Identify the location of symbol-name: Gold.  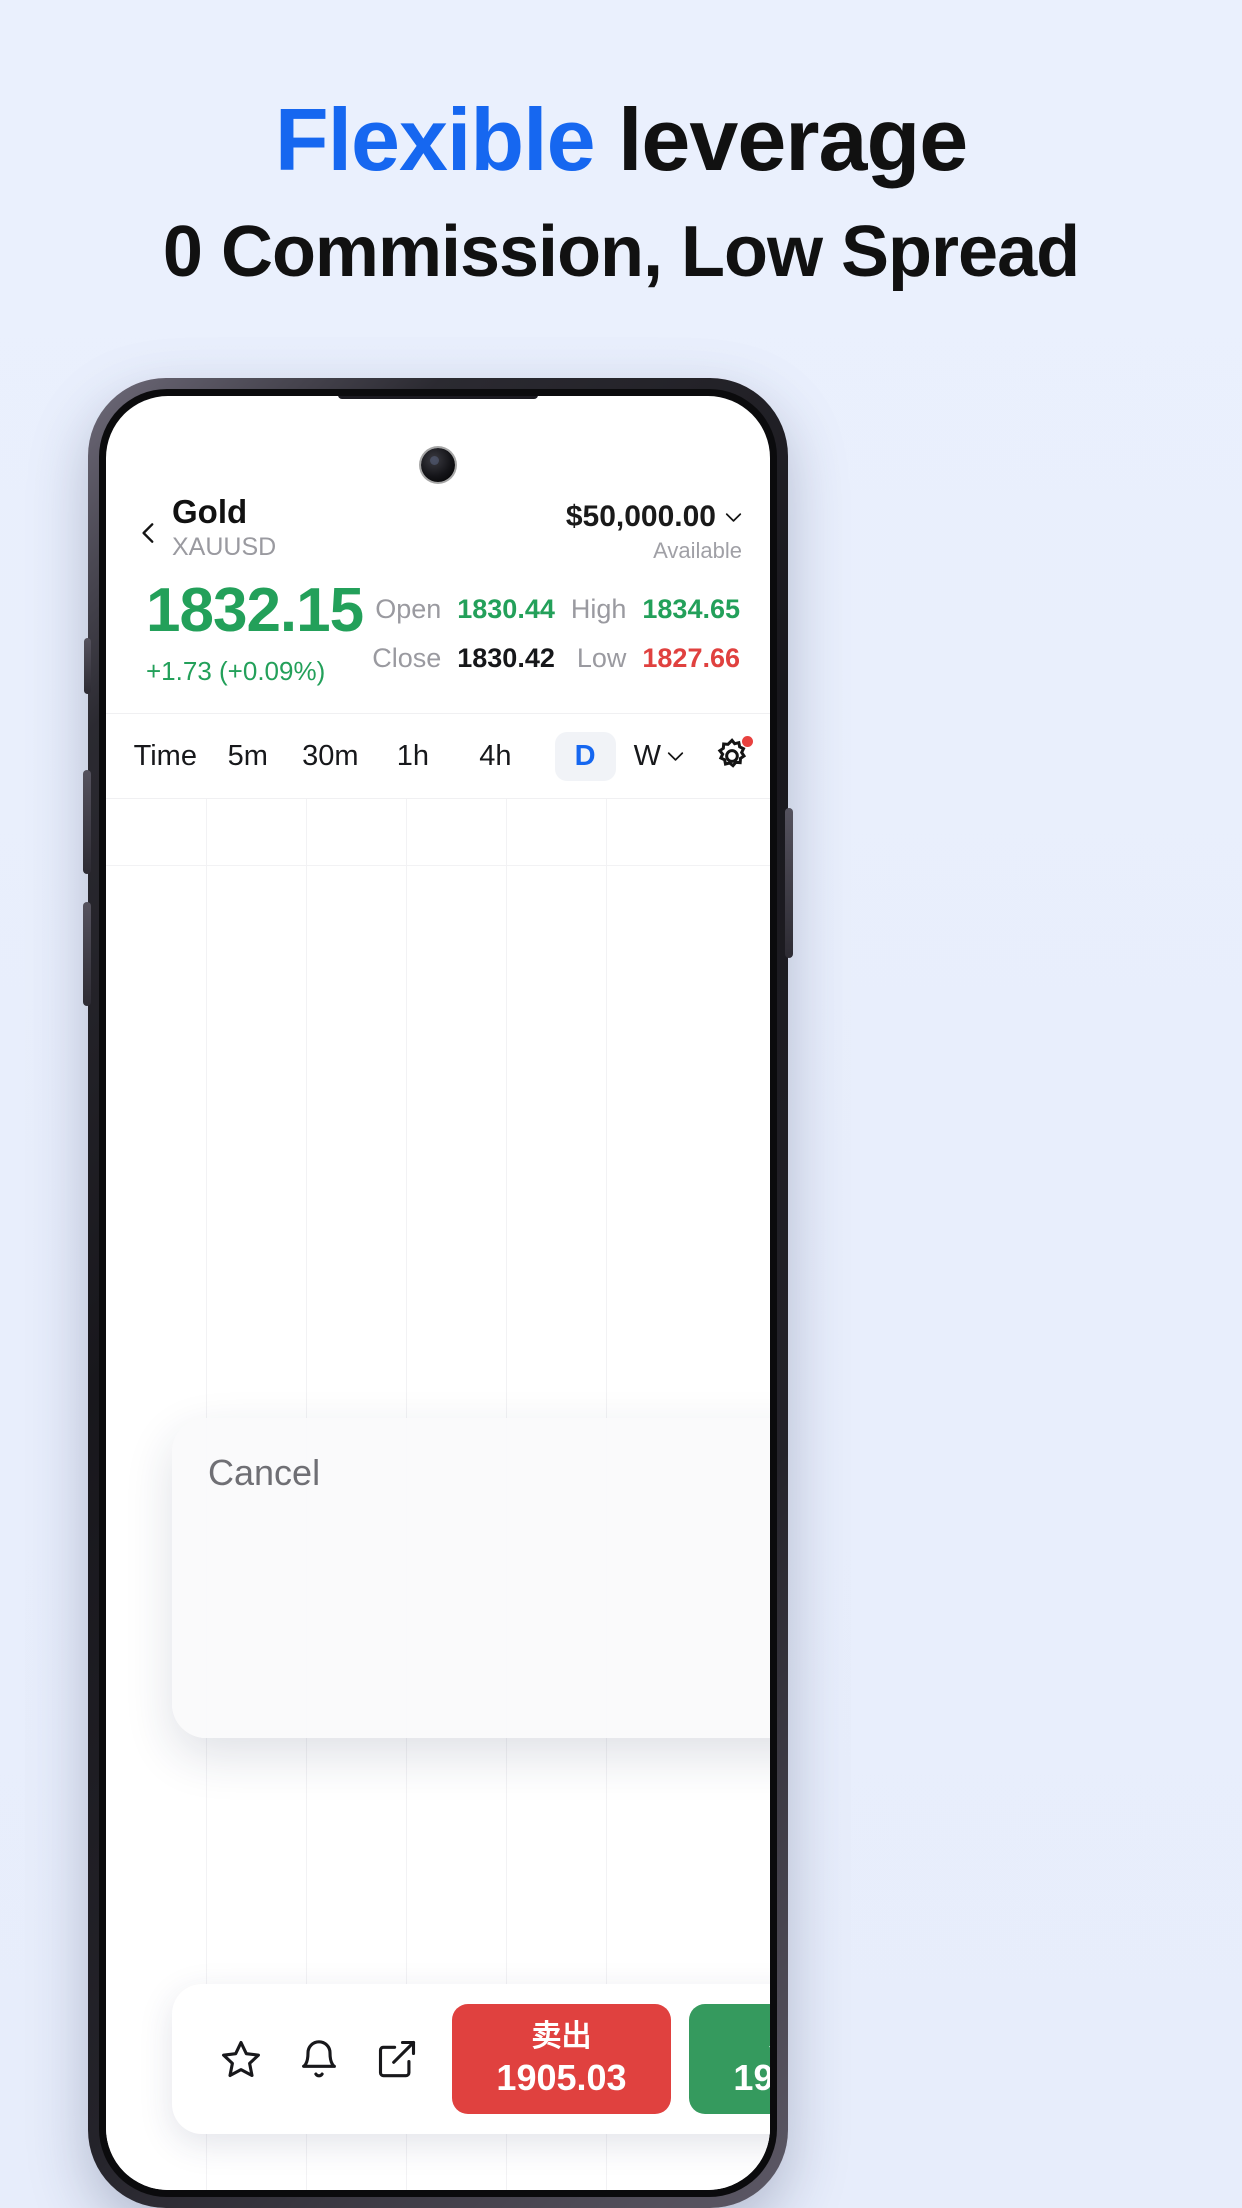
(210, 511).